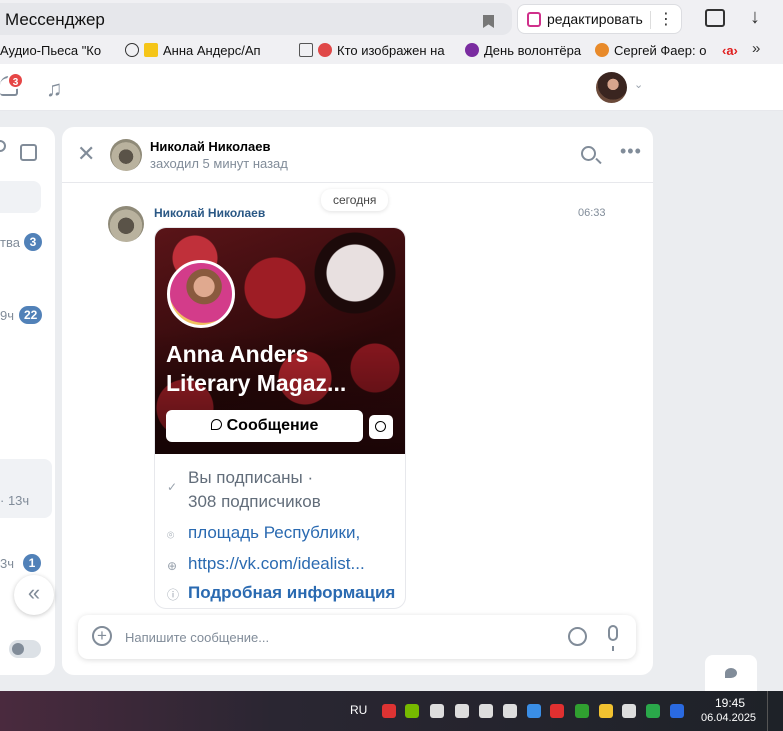  Describe the element at coordinates (26, 488) in the screenshot. I see `dialog-item-active: · 13ч` at that location.